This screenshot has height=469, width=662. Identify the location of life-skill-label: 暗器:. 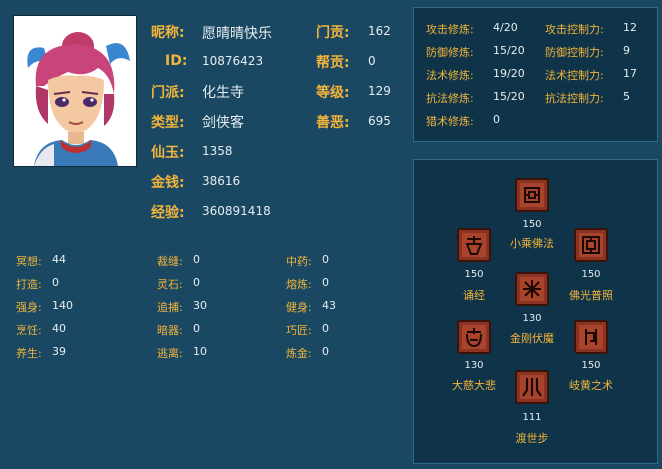
(170, 330).